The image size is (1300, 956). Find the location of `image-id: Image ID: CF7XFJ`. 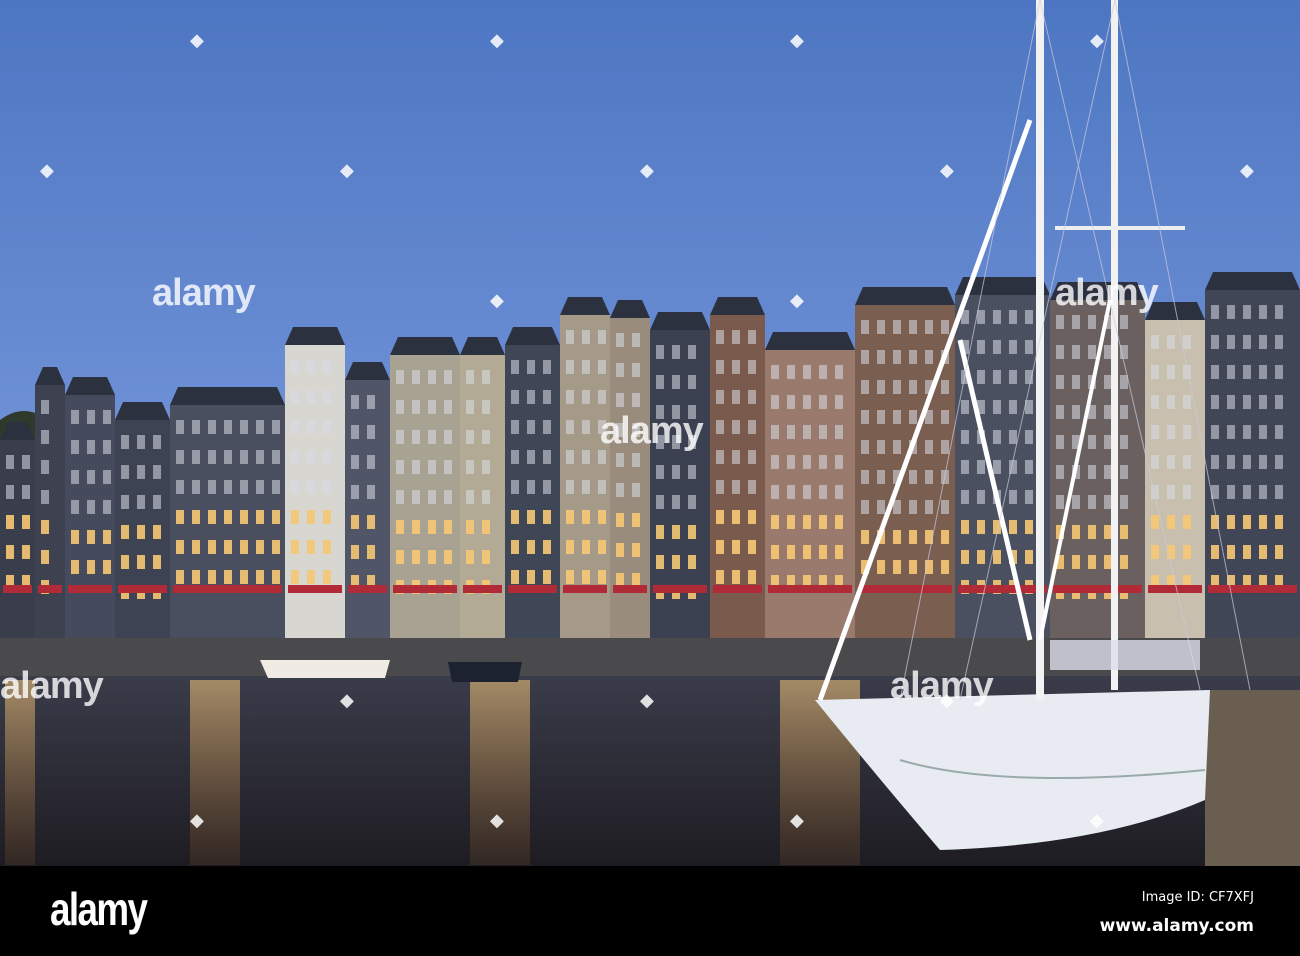

image-id: Image ID: CF7XFJ is located at coordinates (1197, 897).